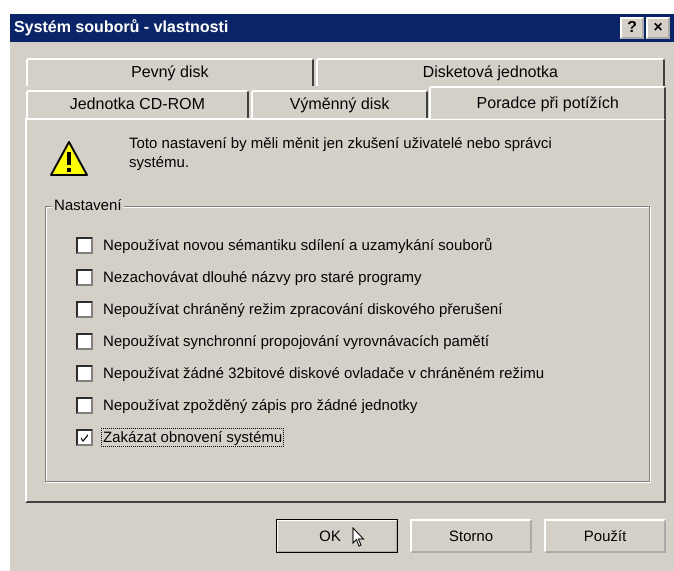 Image resolution: width=674 pixels, height=571 pixels. What do you see at coordinates (605, 536) in the screenshot?
I see `dialog-button: Použít` at bounding box center [605, 536].